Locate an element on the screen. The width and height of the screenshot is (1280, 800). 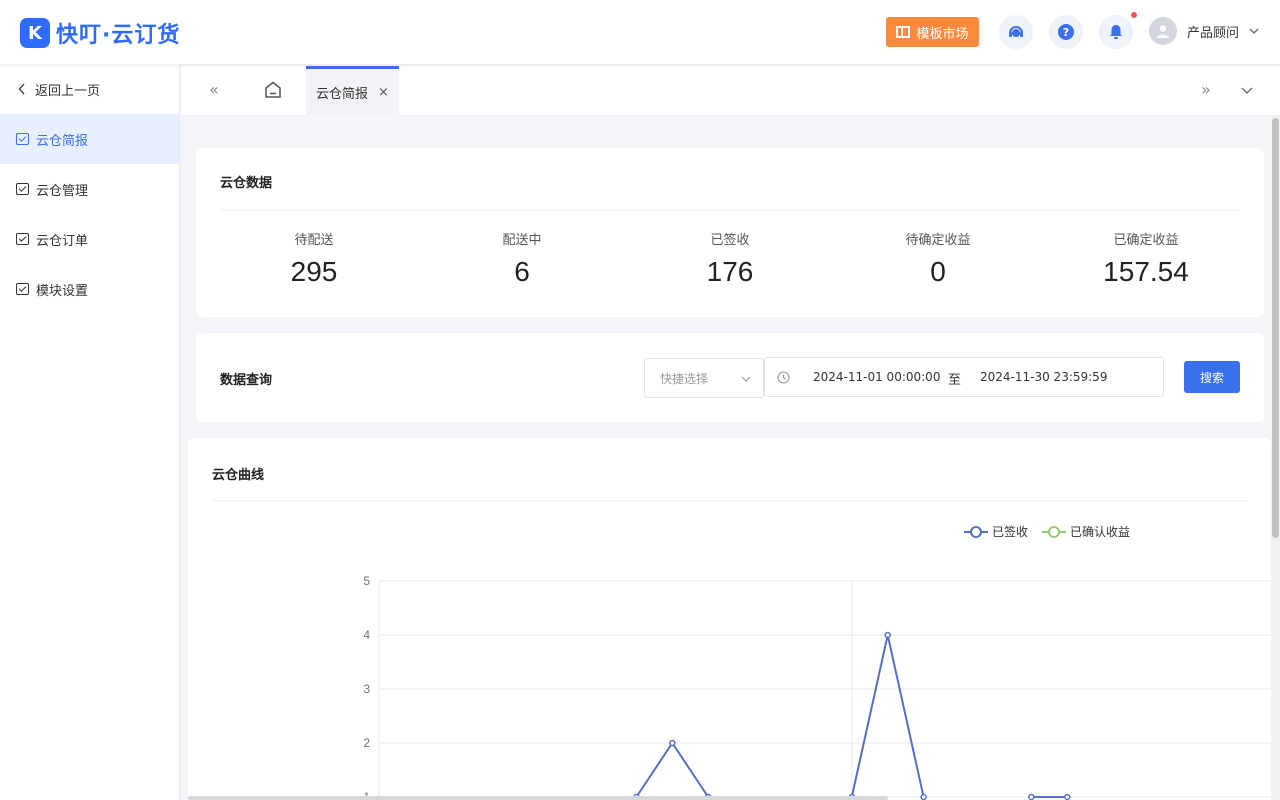
scrollbar-thumb is located at coordinates (1275, 328).